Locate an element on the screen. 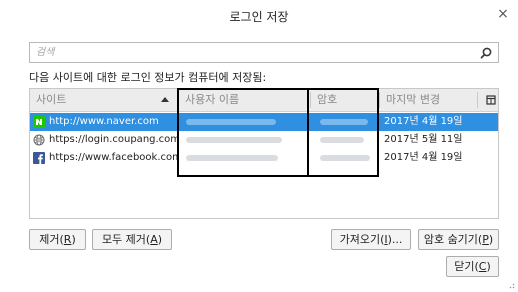 The image size is (518, 292). close-button-suffix: ) is located at coordinates (488, 266).